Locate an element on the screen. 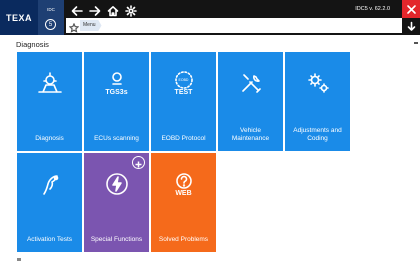 This screenshot has height=261, width=420. close-icon is located at coordinates (411, 9).